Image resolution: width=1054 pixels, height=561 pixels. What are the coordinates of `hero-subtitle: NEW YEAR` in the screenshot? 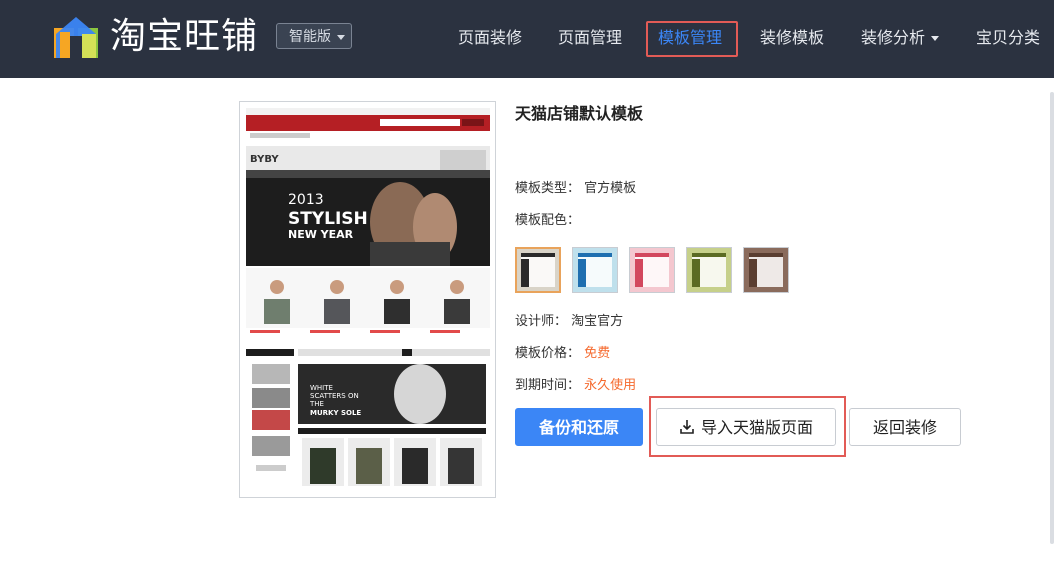 It's located at (321, 234).